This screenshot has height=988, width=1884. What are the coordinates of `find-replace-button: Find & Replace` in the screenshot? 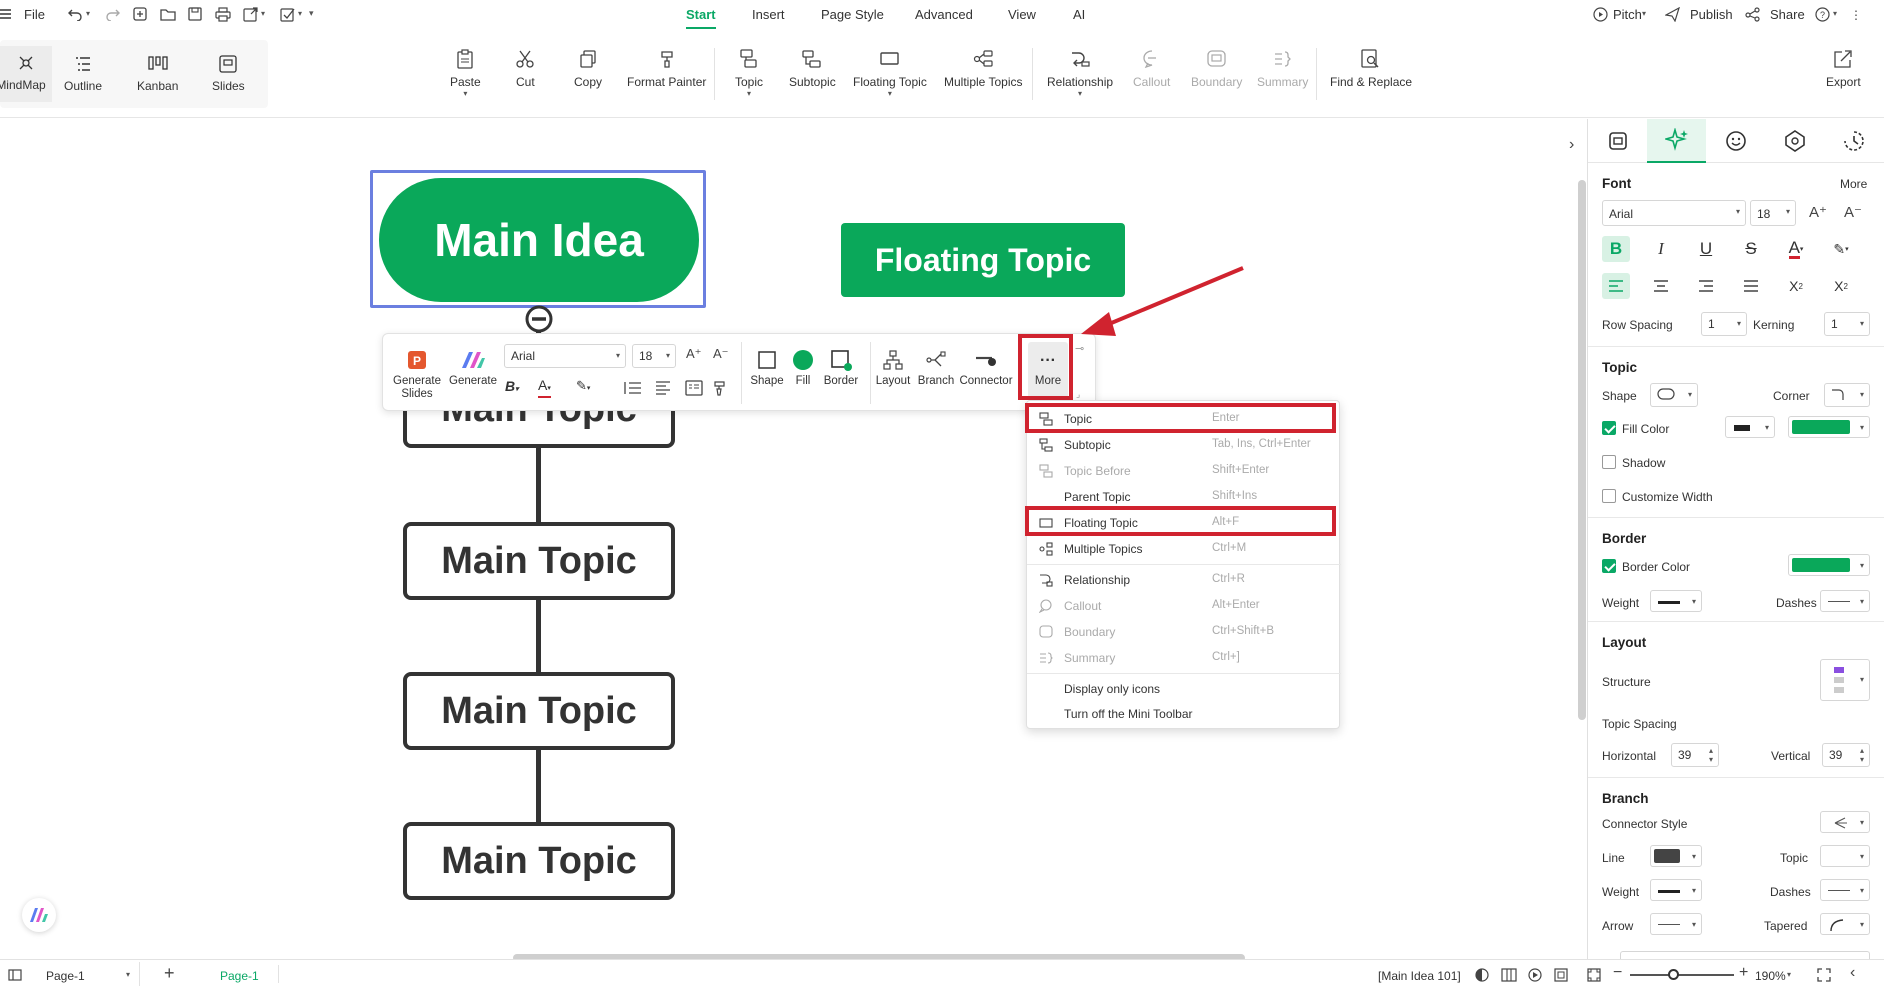 It's located at (1371, 68).